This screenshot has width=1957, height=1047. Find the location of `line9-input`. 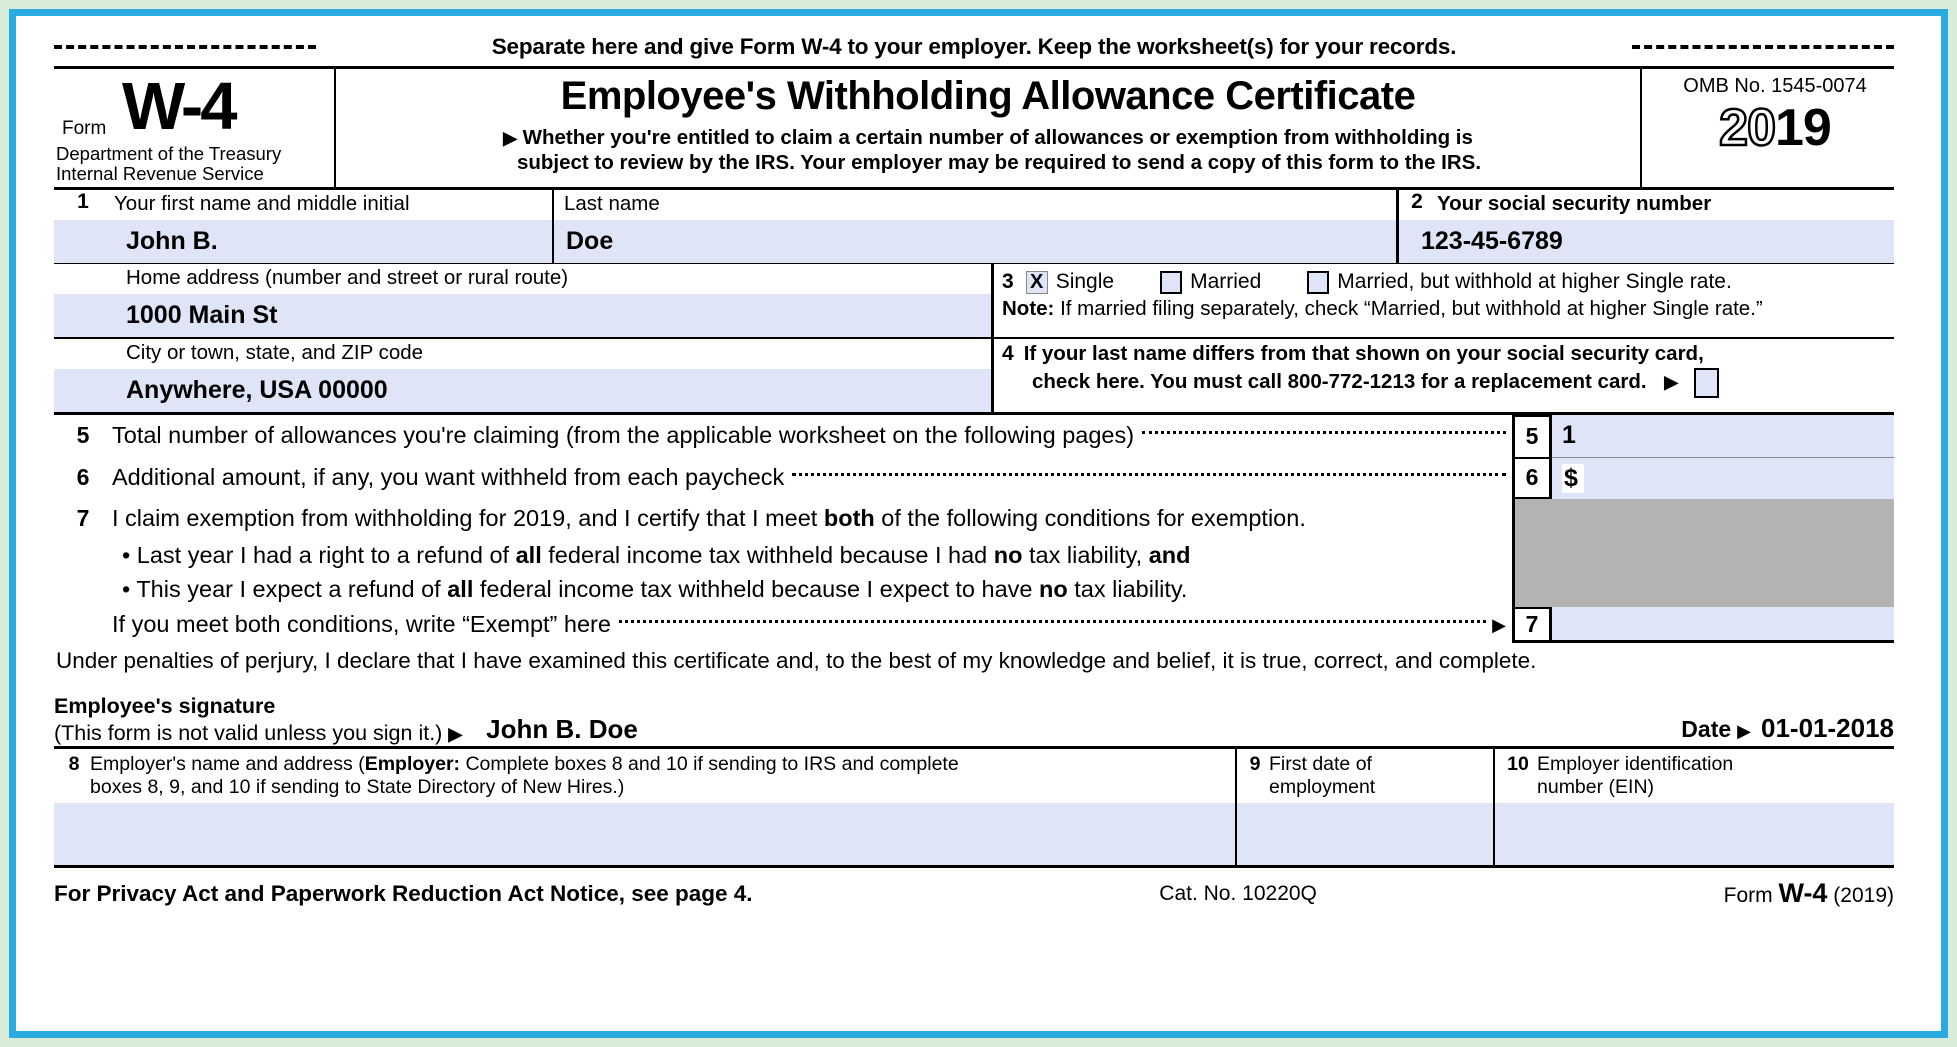

line9-input is located at coordinates (1365, 833).